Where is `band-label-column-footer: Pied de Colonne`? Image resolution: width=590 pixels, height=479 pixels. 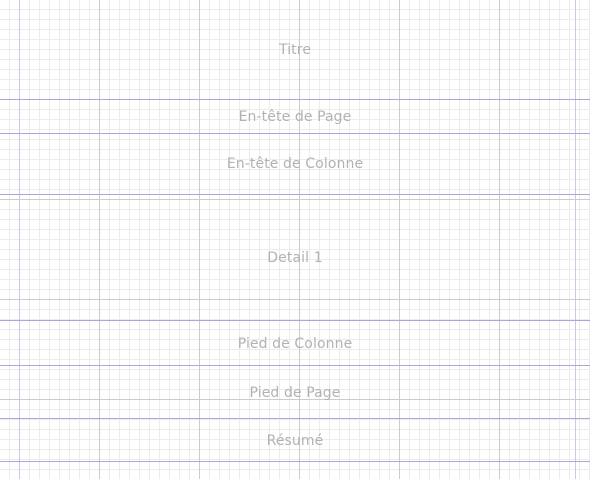
band-label-column-footer: Pied de Colonne is located at coordinates (295, 343).